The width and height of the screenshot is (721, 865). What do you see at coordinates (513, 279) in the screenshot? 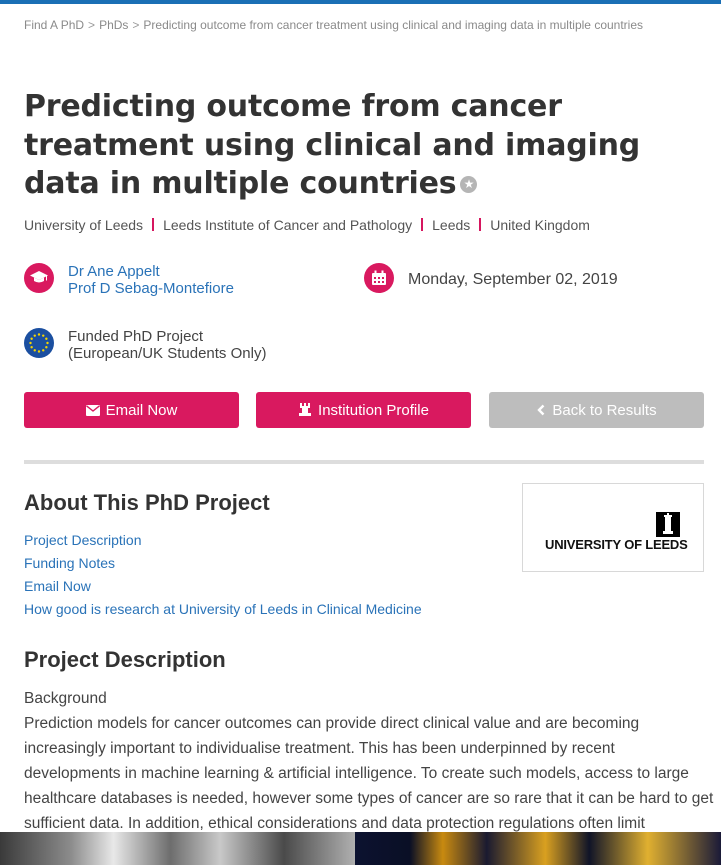
I see `deadline-date: Monday, September 02, 2019` at bounding box center [513, 279].